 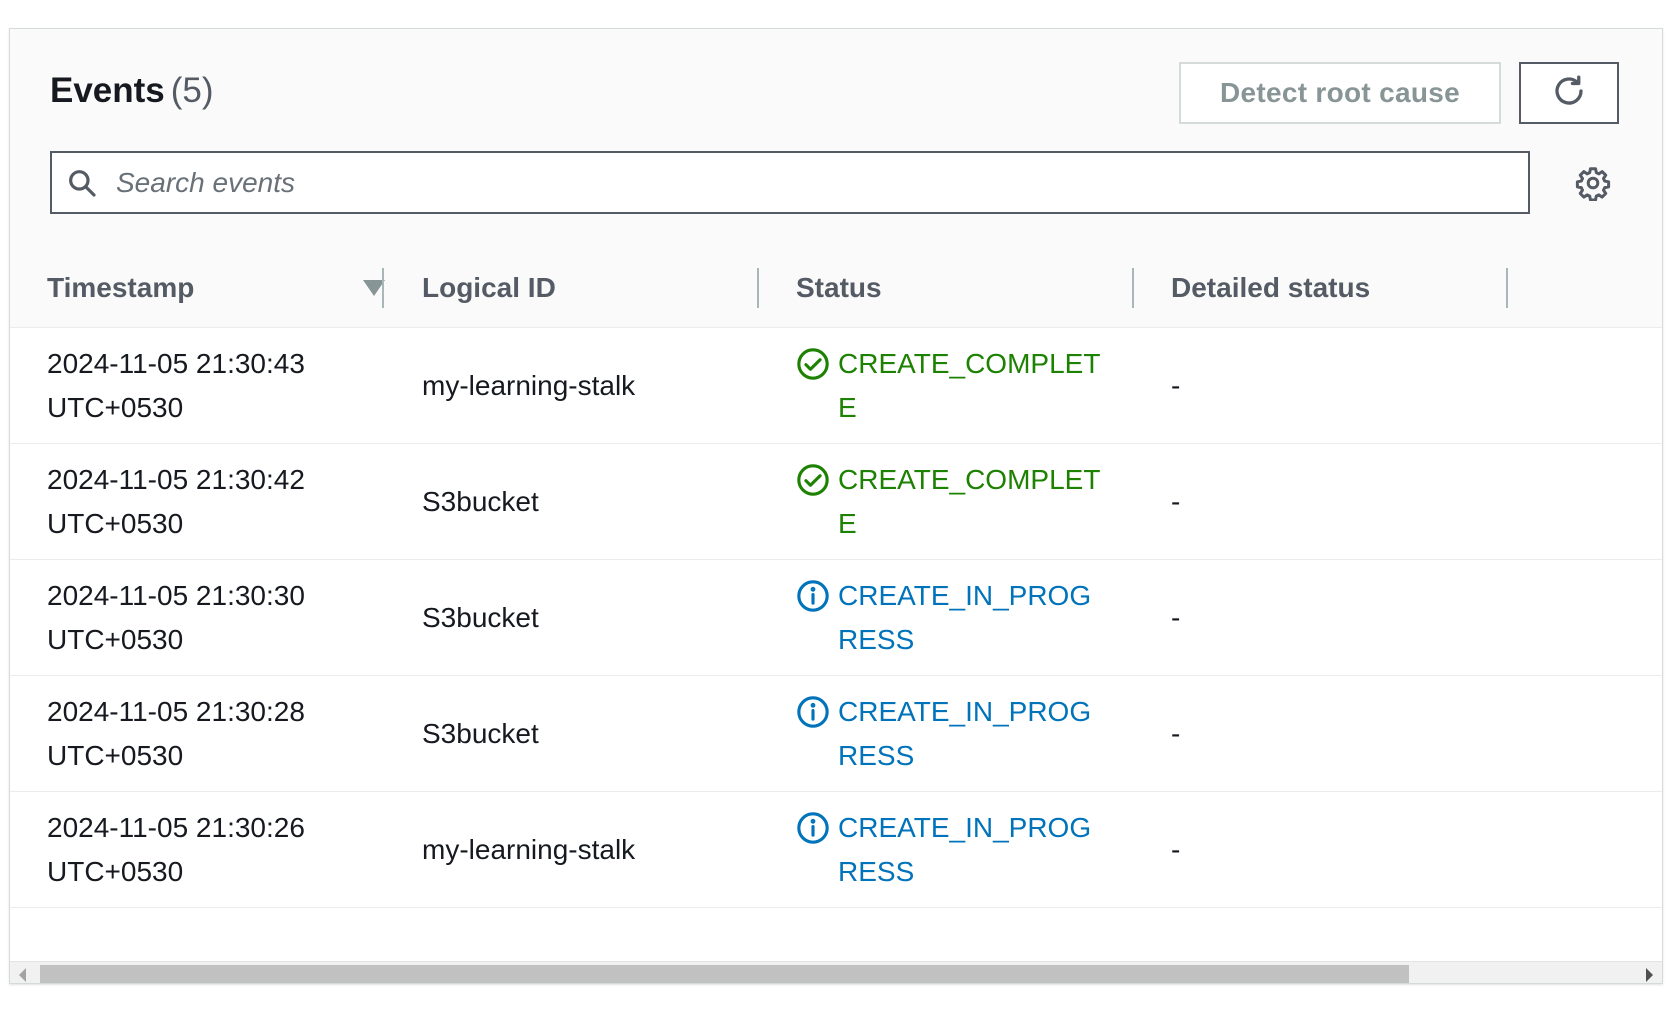 I want to click on panel-title-text: Events, so click(x=107, y=90).